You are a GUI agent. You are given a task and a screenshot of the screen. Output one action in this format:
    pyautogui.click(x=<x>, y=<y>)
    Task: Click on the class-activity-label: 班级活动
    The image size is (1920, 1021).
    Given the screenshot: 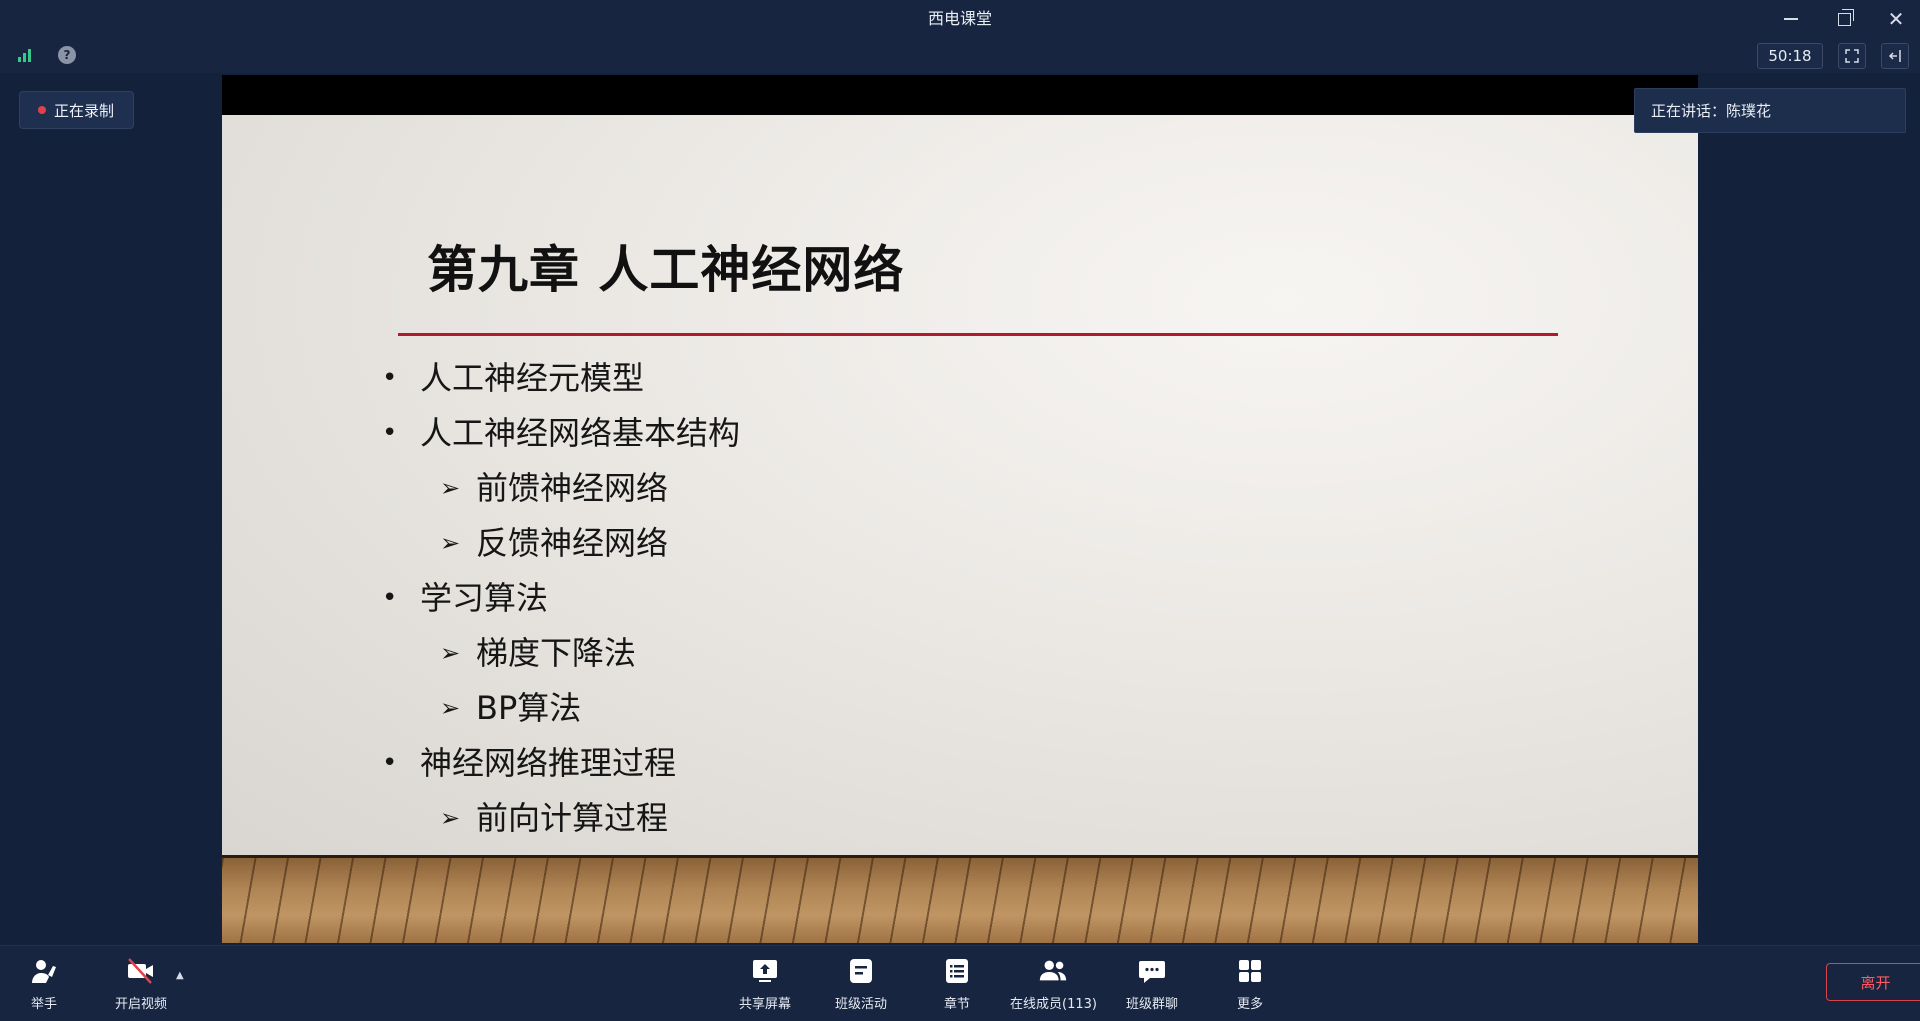 What is the action you would take?
    pyautogui.click(x=861, y=1004)
    